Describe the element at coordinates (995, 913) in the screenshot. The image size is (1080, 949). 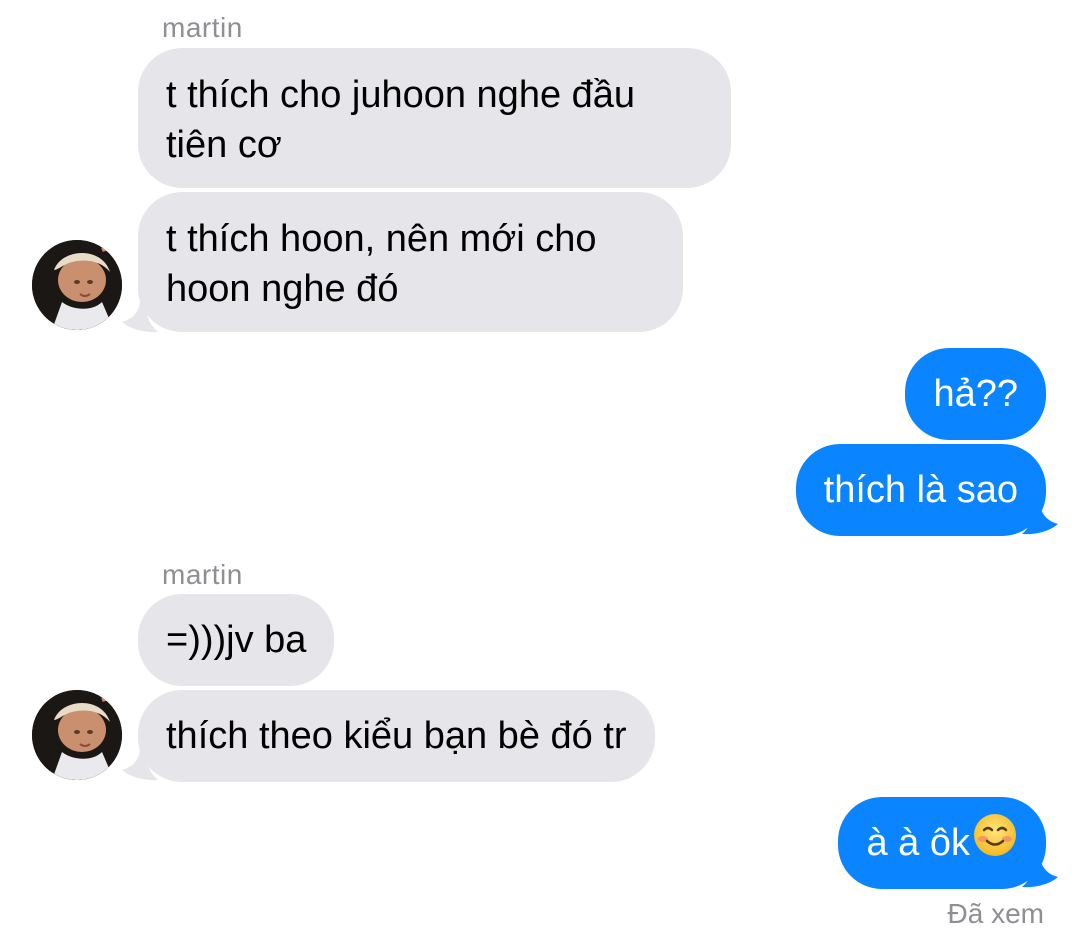
I see `read-receipt: Đã xem` at that location.